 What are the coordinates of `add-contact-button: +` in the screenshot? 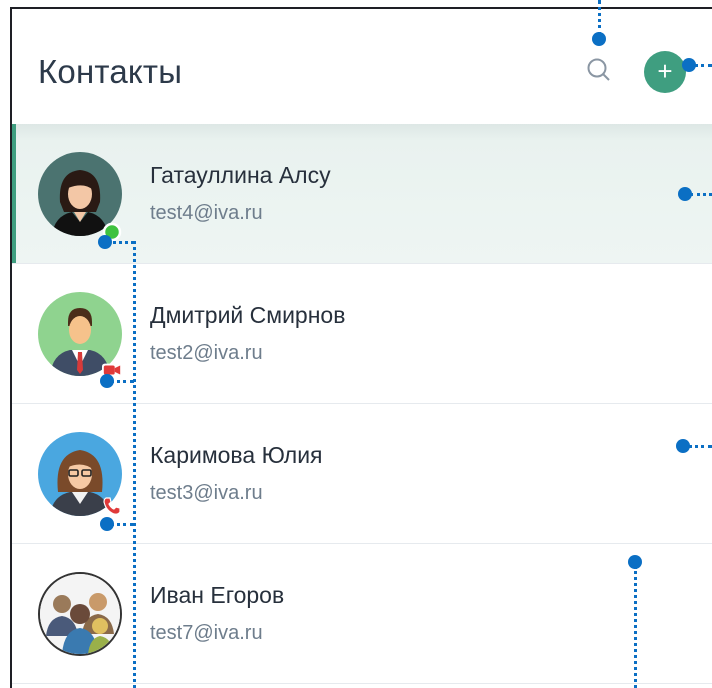 It's located at (665, 72).